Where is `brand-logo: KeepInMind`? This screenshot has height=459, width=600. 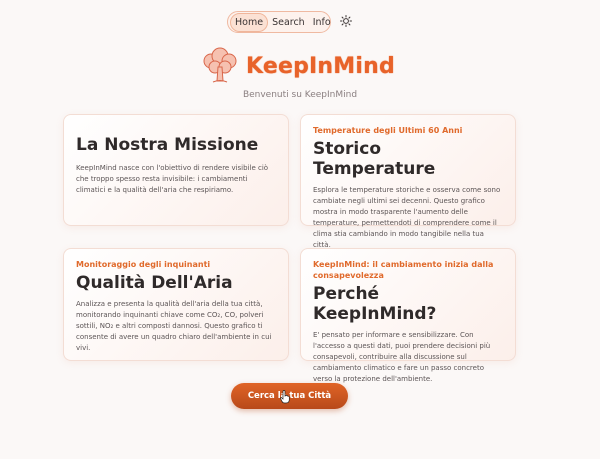
brand-logo: KeepInMind is located at coordinates (300, 66).